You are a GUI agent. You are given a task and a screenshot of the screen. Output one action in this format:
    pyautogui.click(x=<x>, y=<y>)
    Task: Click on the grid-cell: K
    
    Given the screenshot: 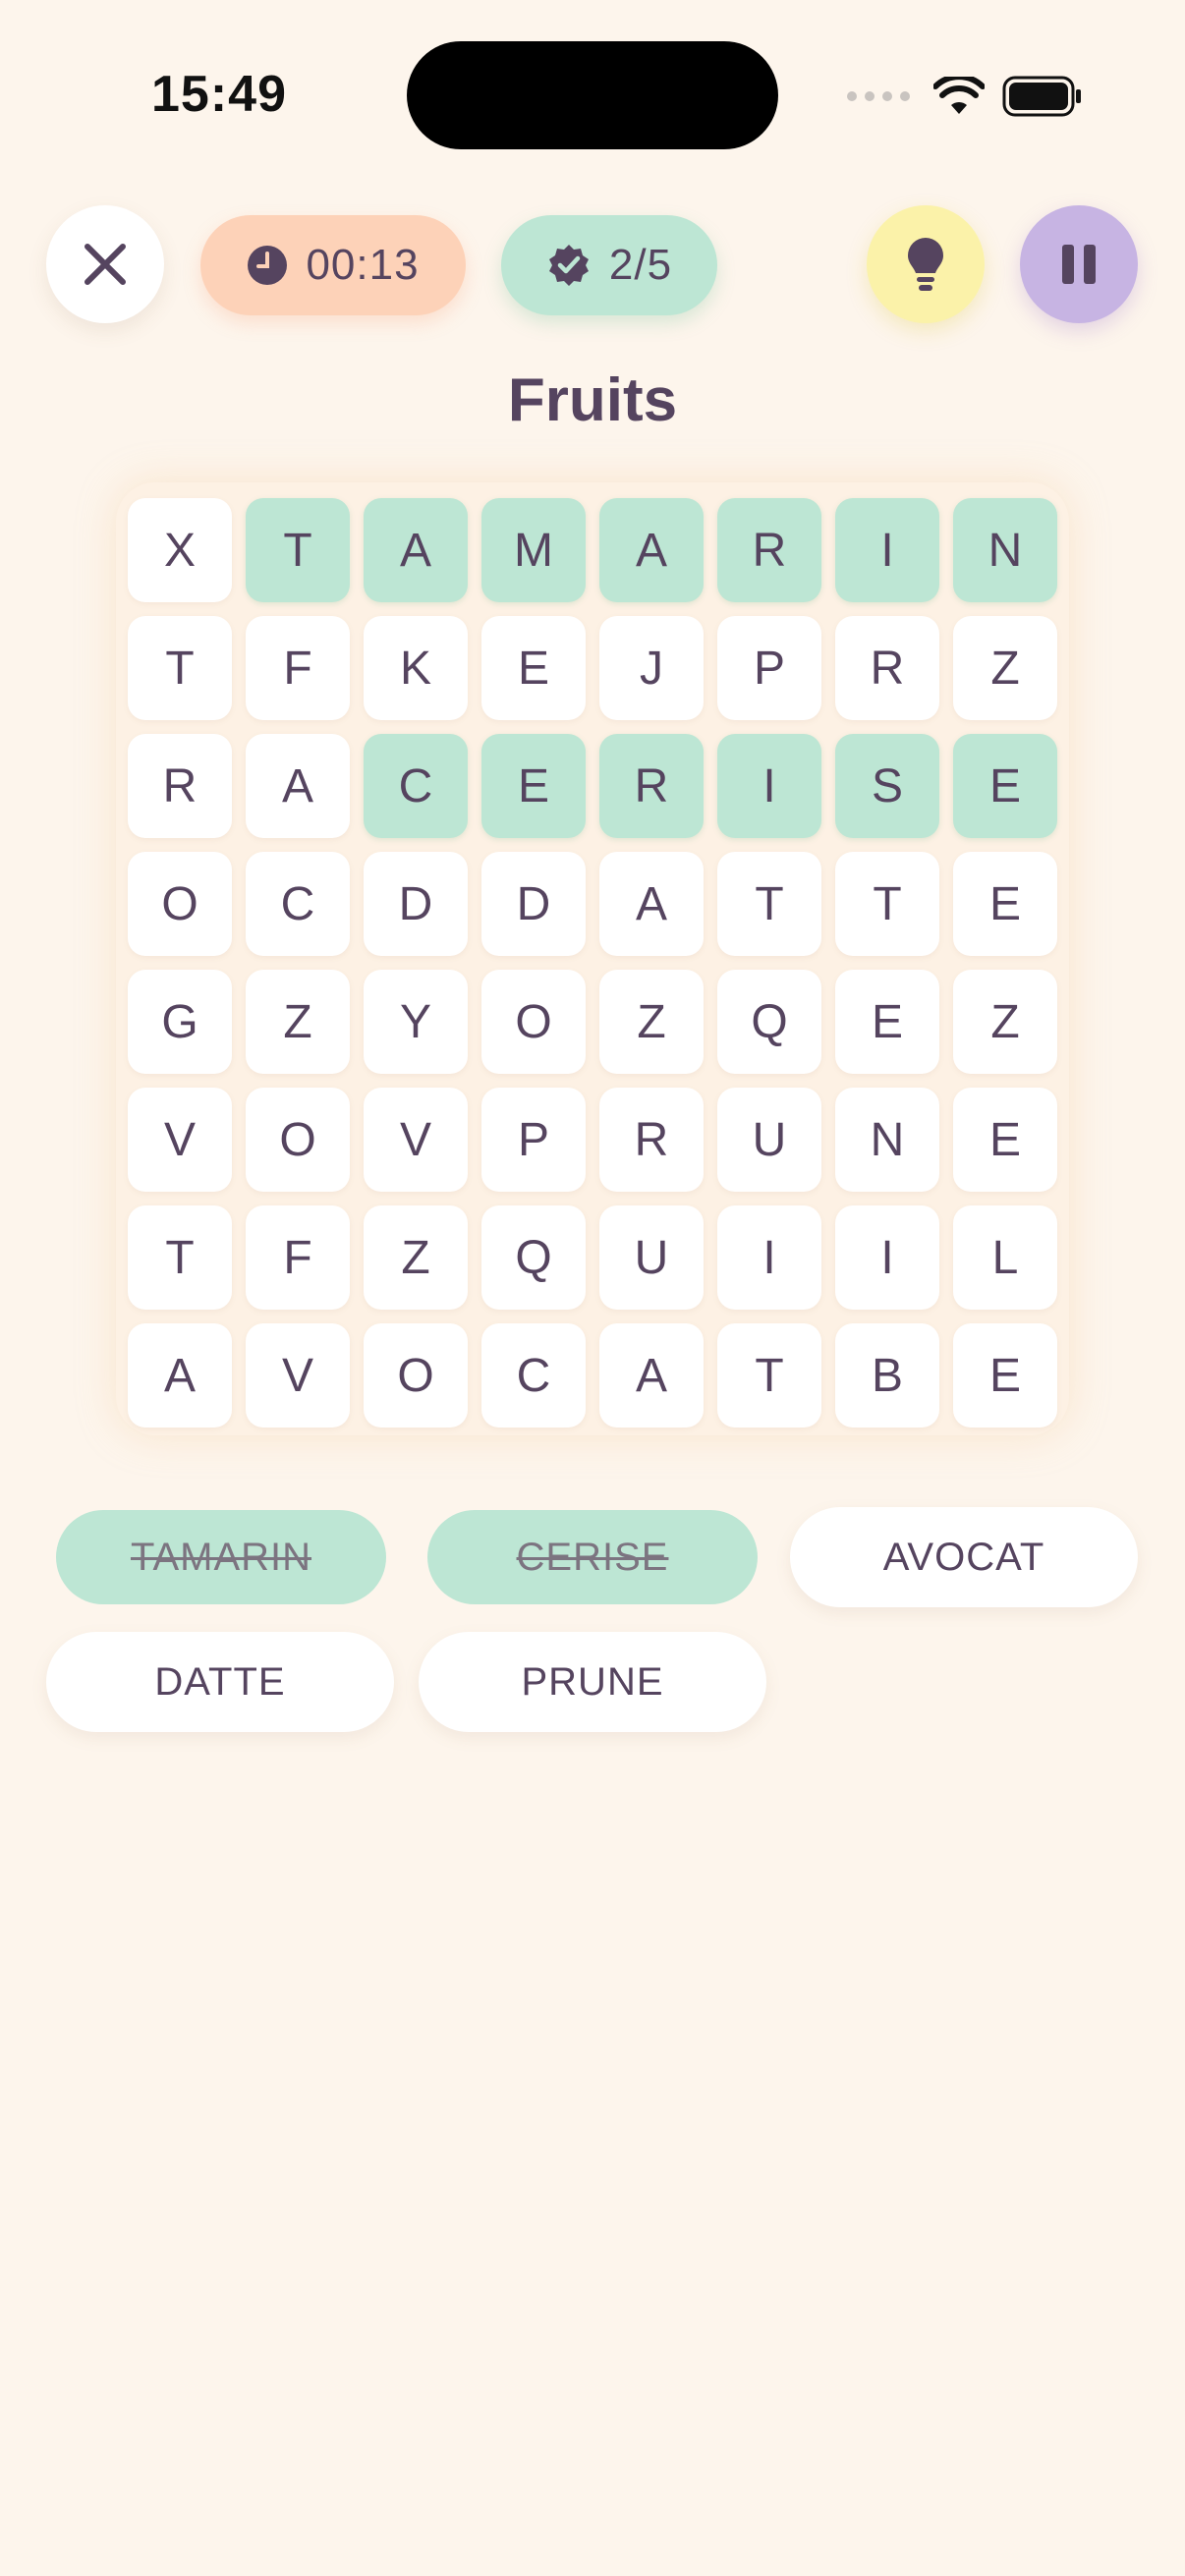 What is the action you would take?
    pyautogui.click(x=416, y=668)
    